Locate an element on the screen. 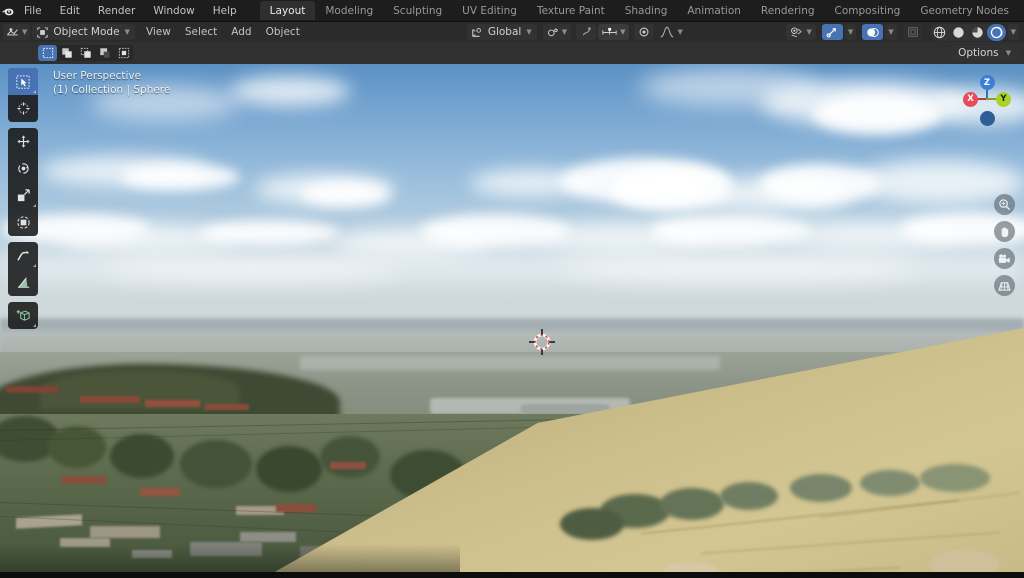 This screenshot has width=1024, height=578. snap-toggle: ▼ is located at coordinates (614, 32).